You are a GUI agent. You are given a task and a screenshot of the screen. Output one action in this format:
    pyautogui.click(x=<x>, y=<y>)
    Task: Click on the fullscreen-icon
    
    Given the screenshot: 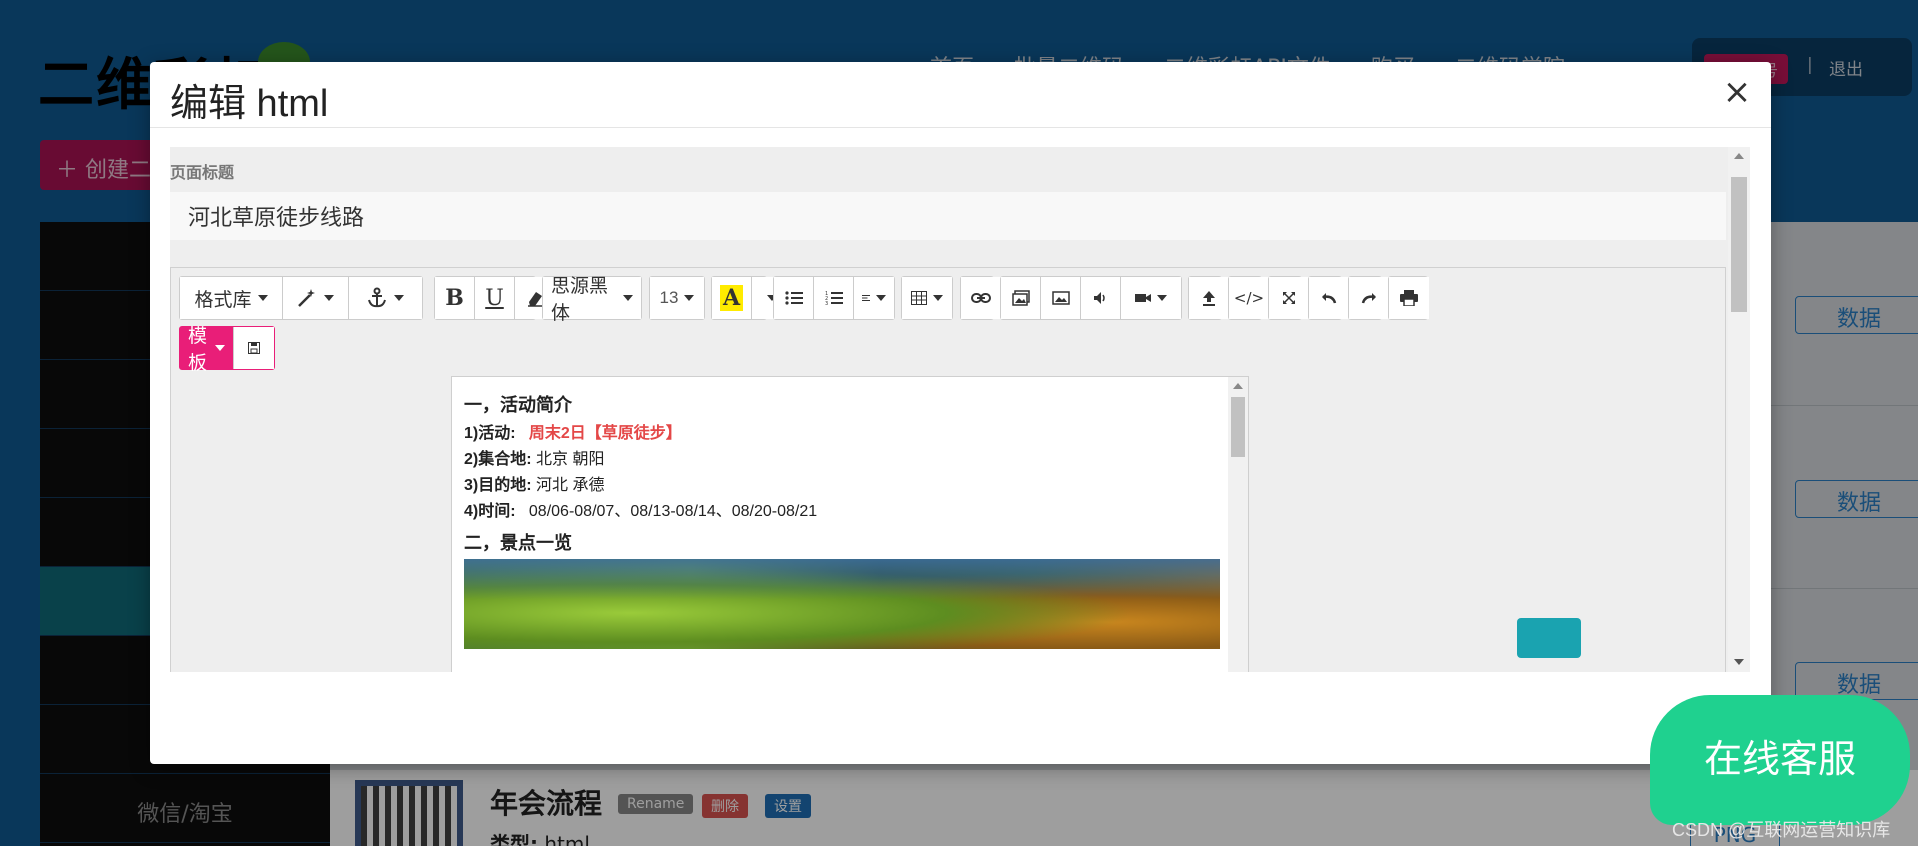 What is the action you would take?
    pyautogui.click(x=1289, y=298)
    